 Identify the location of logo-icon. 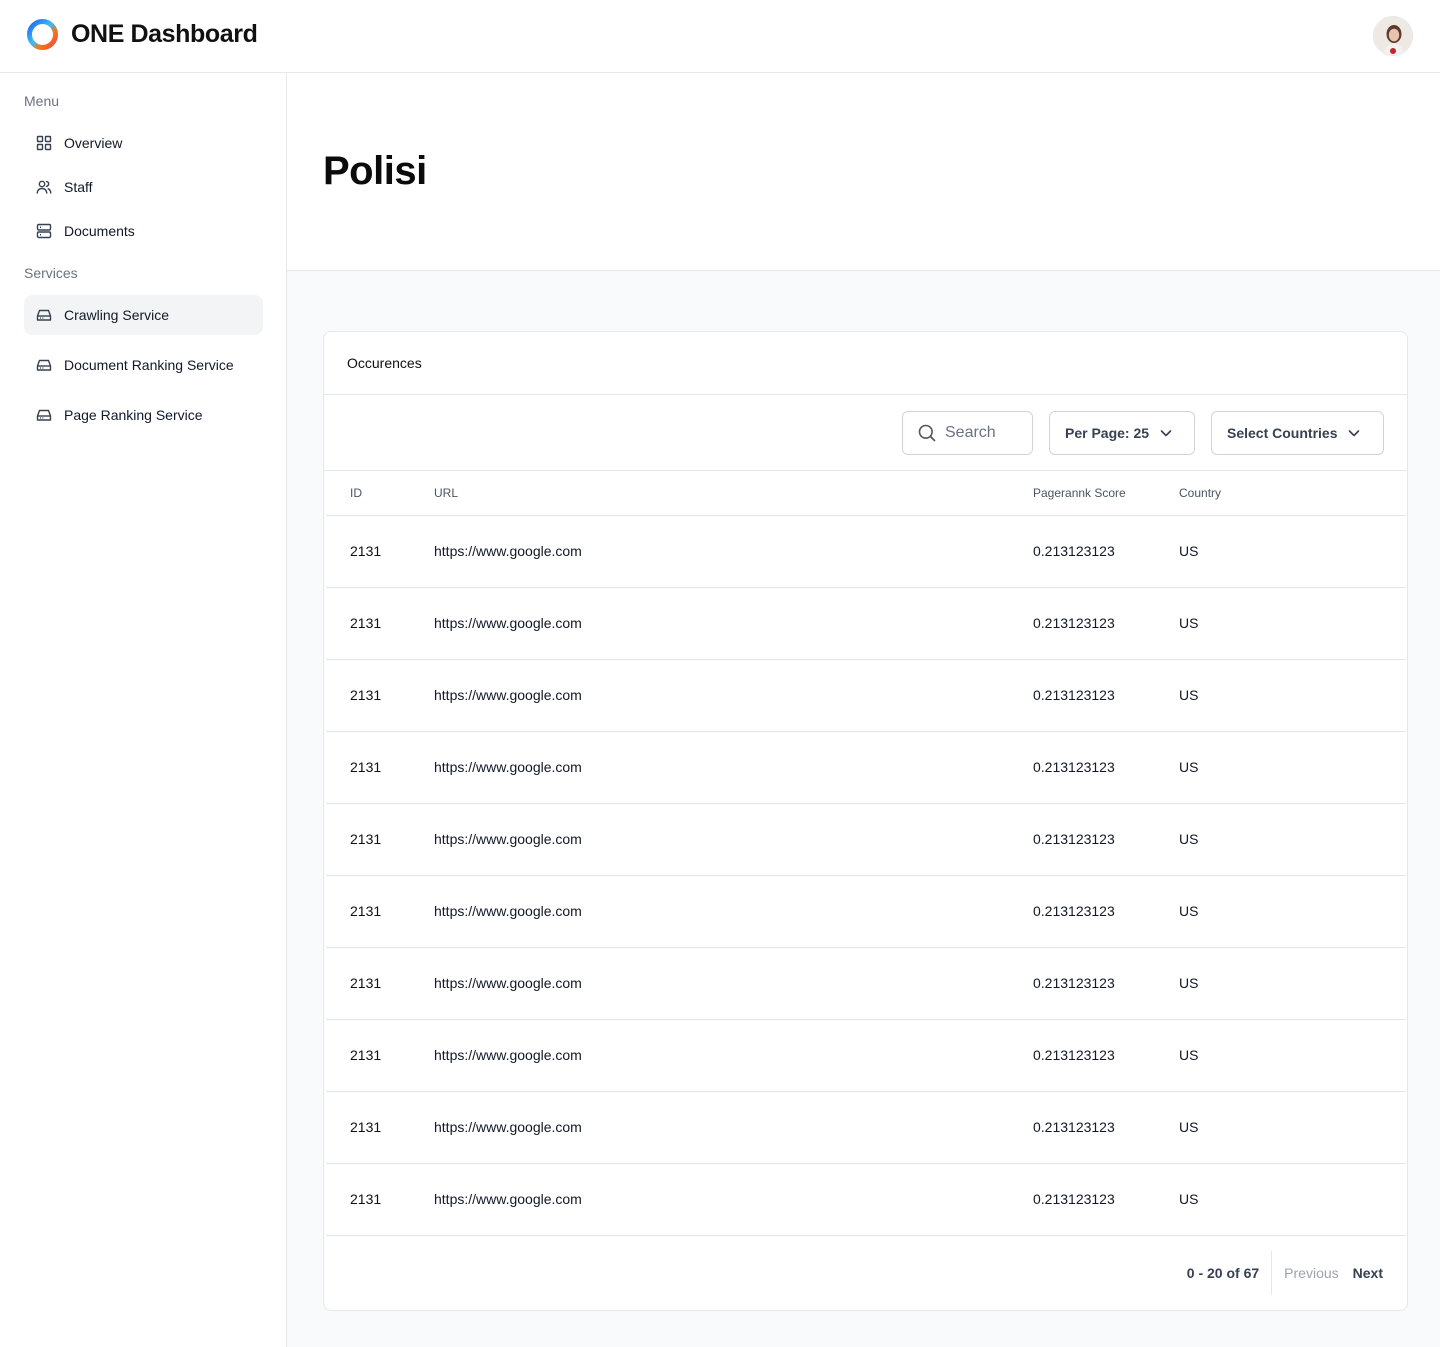
(42, 34).